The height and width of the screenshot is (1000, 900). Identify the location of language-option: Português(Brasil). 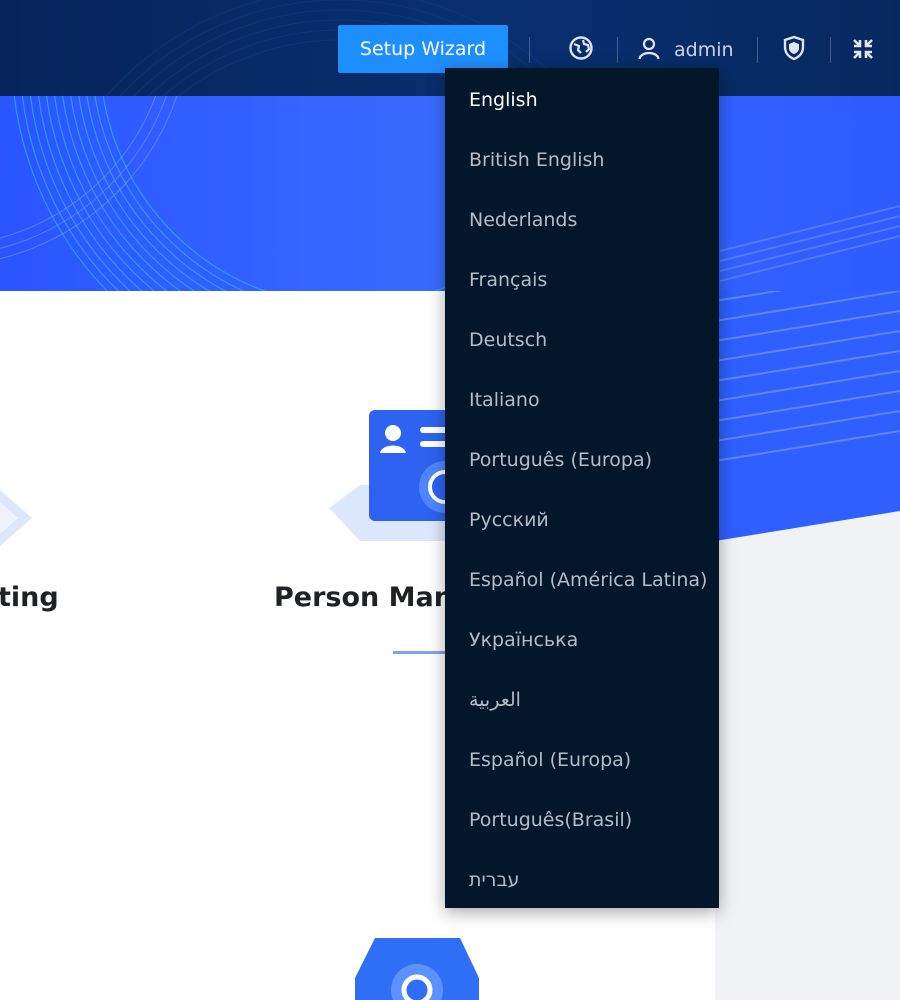
(582, 818).